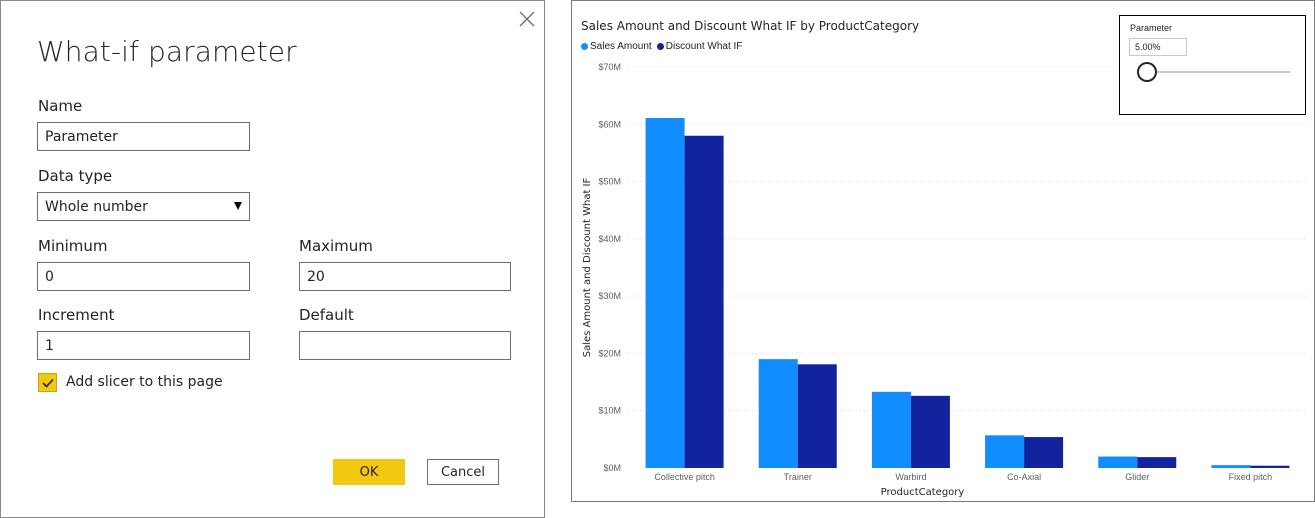 Image resolution: width=1315 pixels, height=518 pixels. I want to click on parameter-slicer: Parameter 5.00%, so click(1212, 65).